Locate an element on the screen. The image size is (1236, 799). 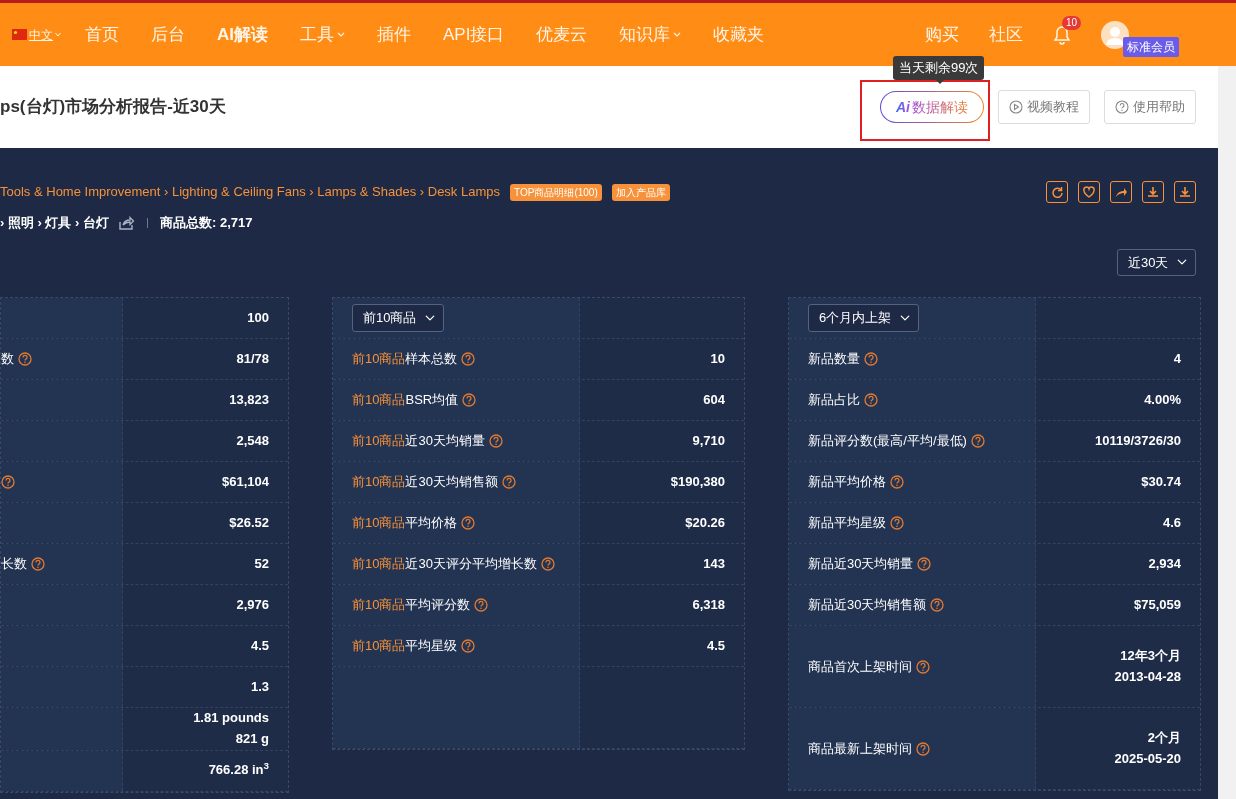
filter-select: 6个月内上架 is located at coordinates (863, 318).